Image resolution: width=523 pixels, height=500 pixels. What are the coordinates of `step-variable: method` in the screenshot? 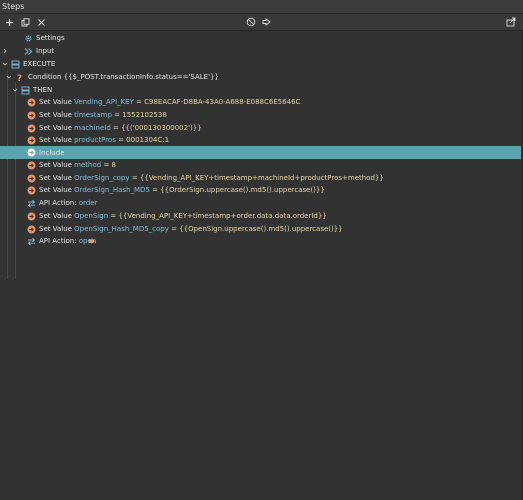 It's located at (88, 165).